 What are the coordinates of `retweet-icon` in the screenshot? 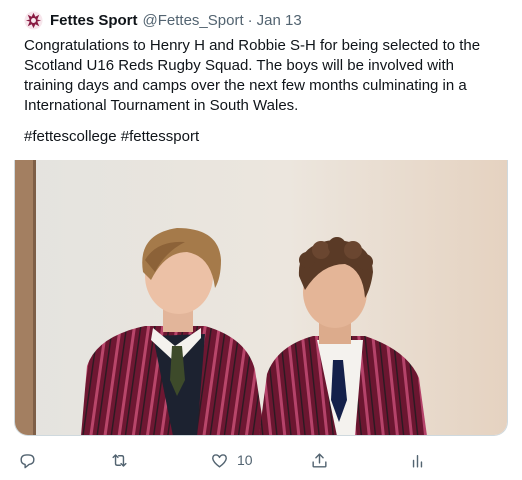 It's located at (119, 460).